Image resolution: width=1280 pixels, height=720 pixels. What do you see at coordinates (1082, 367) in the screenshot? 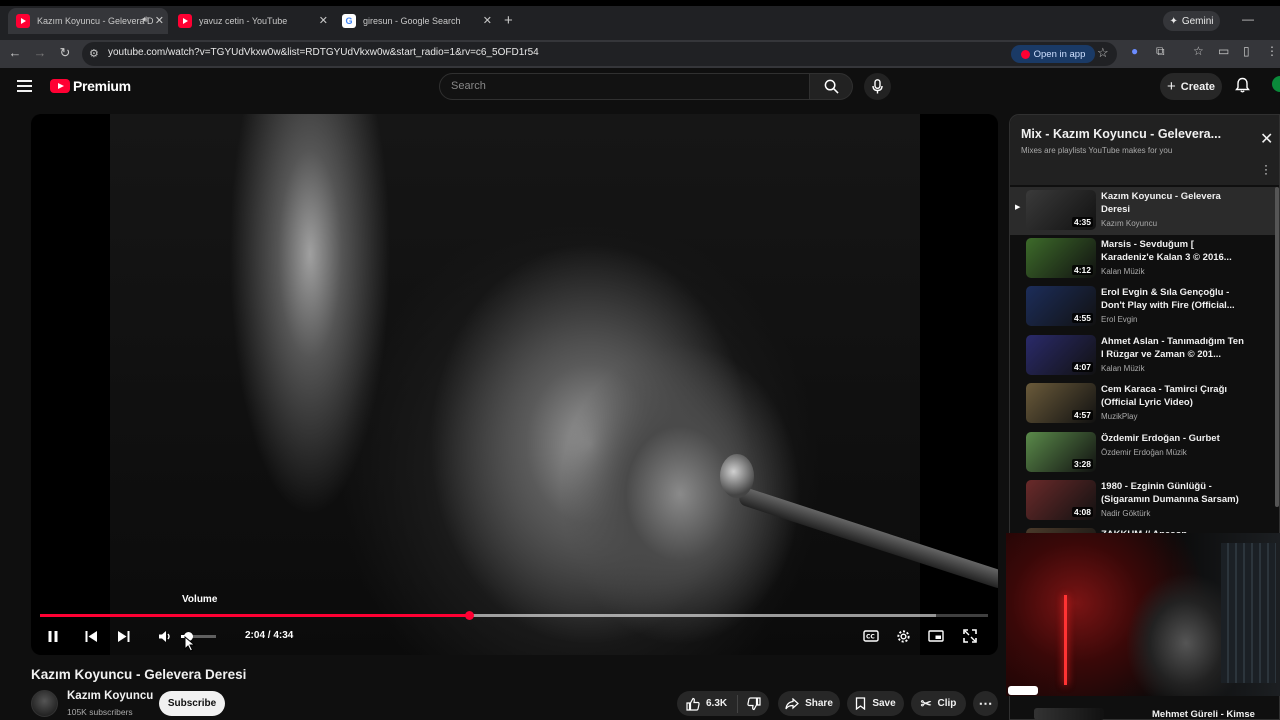
I see `duration-badge: 4:07` at bounding box center [1082, 367].